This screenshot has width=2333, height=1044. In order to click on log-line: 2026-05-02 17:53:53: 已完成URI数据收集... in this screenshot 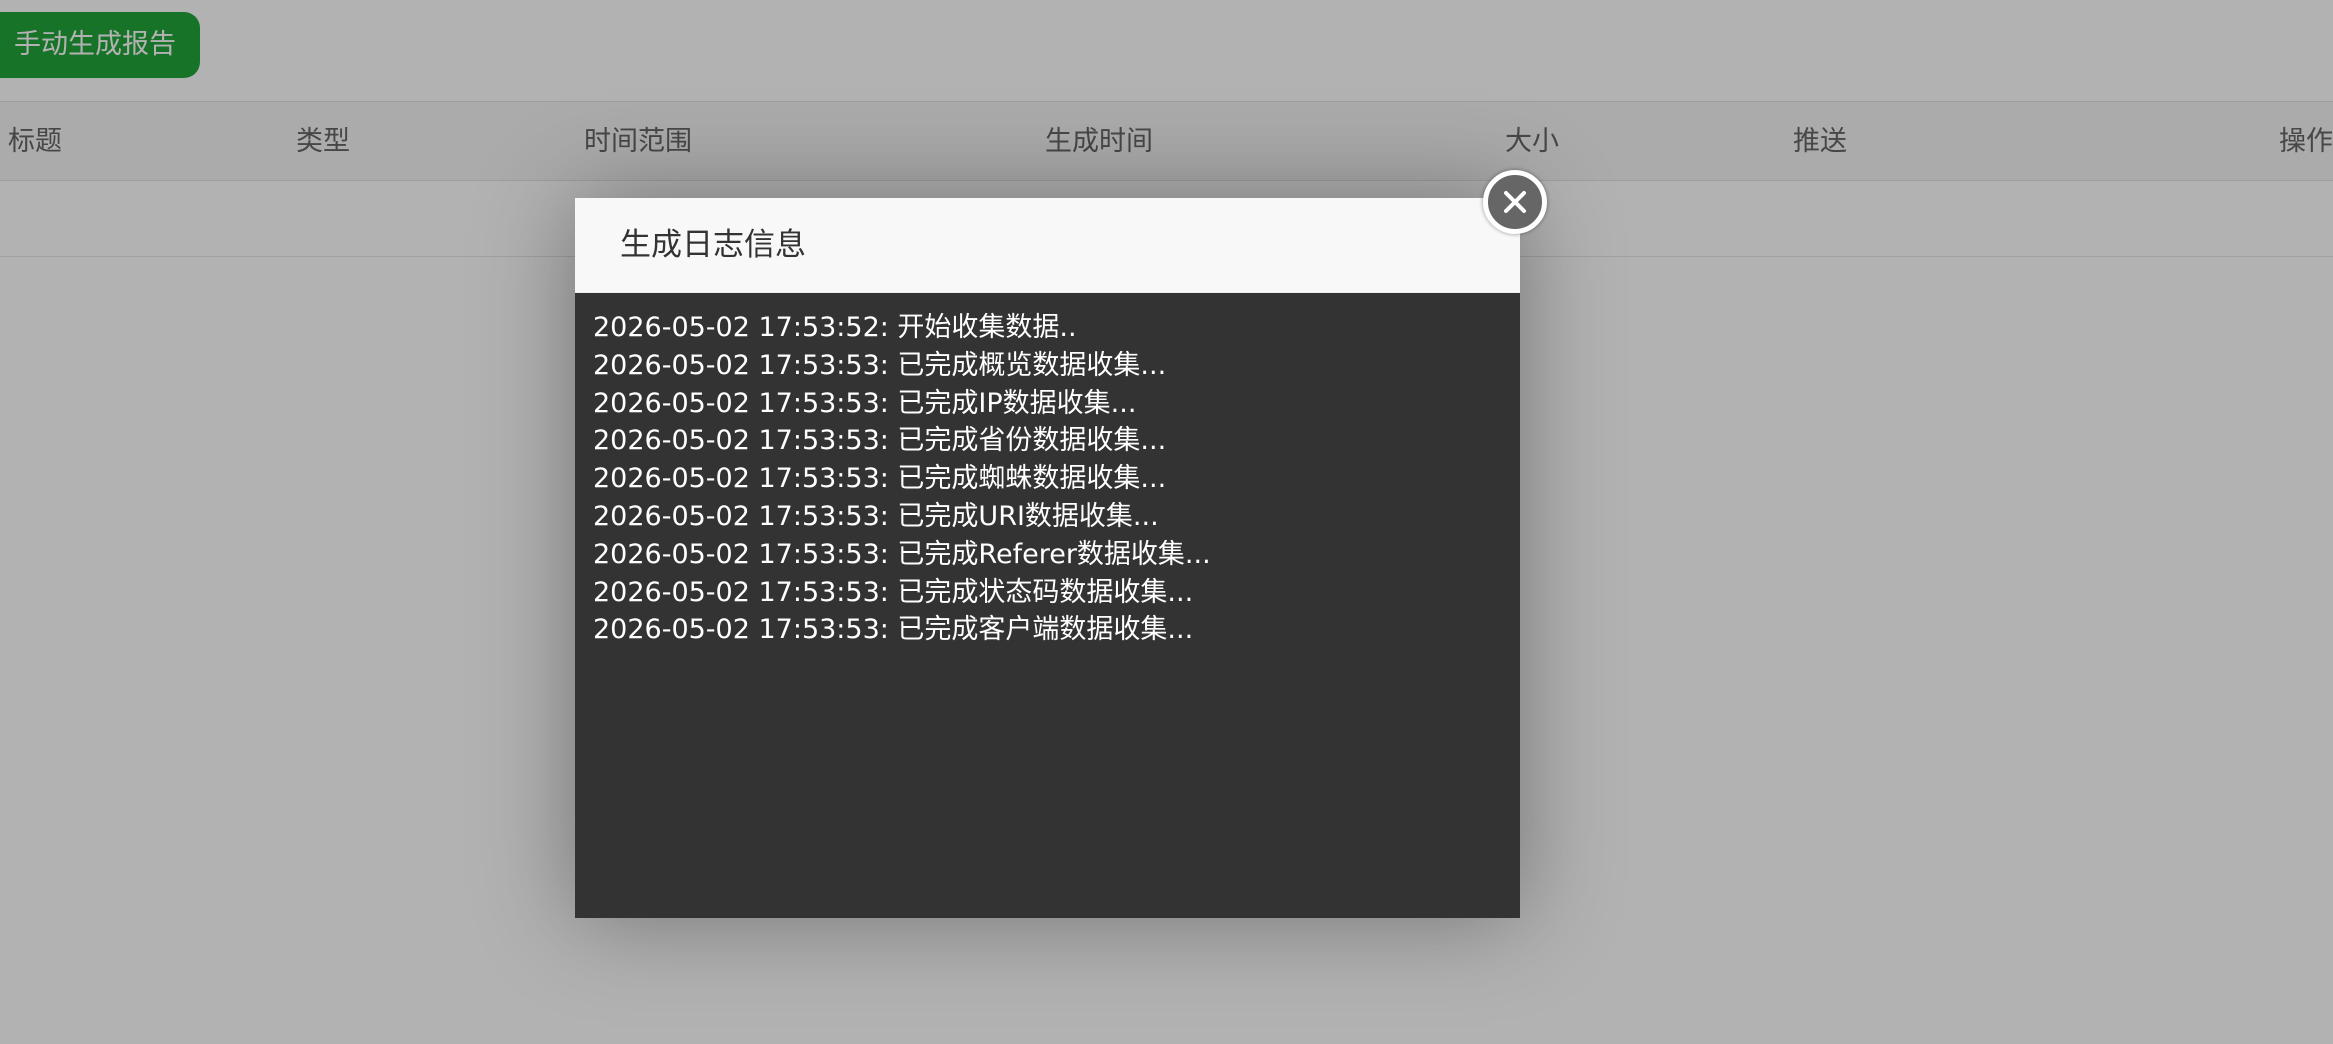, I will do `click(876, 516)`.